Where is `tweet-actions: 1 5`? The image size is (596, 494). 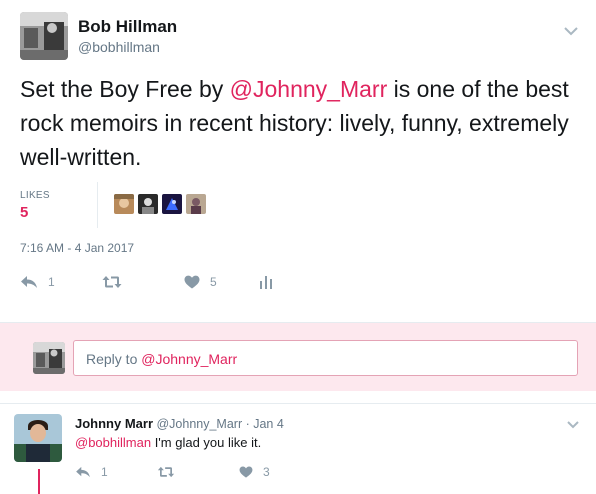
tweet-actions: 1 5 is located at coordinates (146, 282).